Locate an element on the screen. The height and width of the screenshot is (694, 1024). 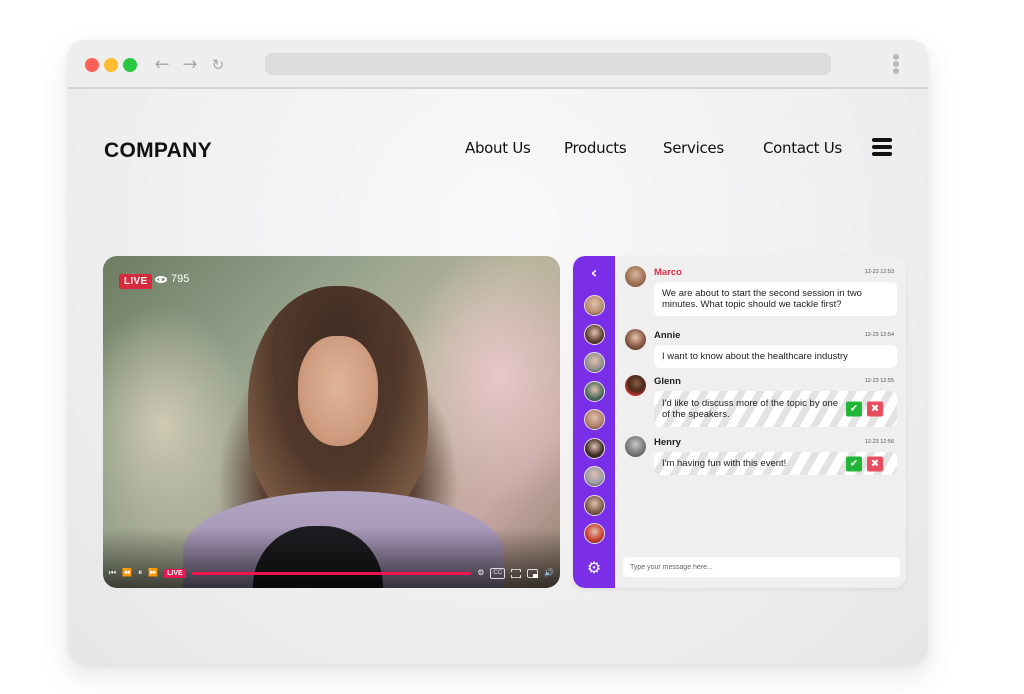
nav-link-contact-us: Contact Us is located at coordinates (802, 148).